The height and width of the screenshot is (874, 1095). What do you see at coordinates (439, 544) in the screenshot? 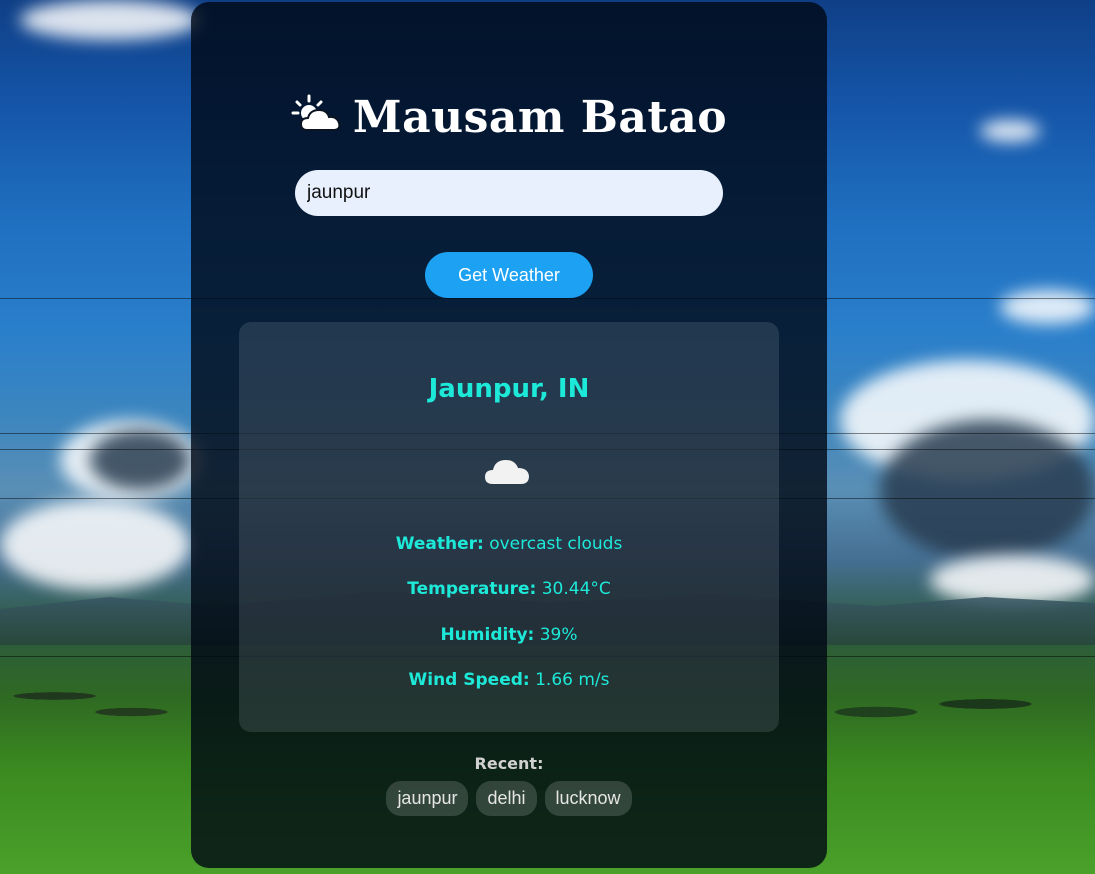
I see `weather-label: Weather:` at bounding box center [439, 544].